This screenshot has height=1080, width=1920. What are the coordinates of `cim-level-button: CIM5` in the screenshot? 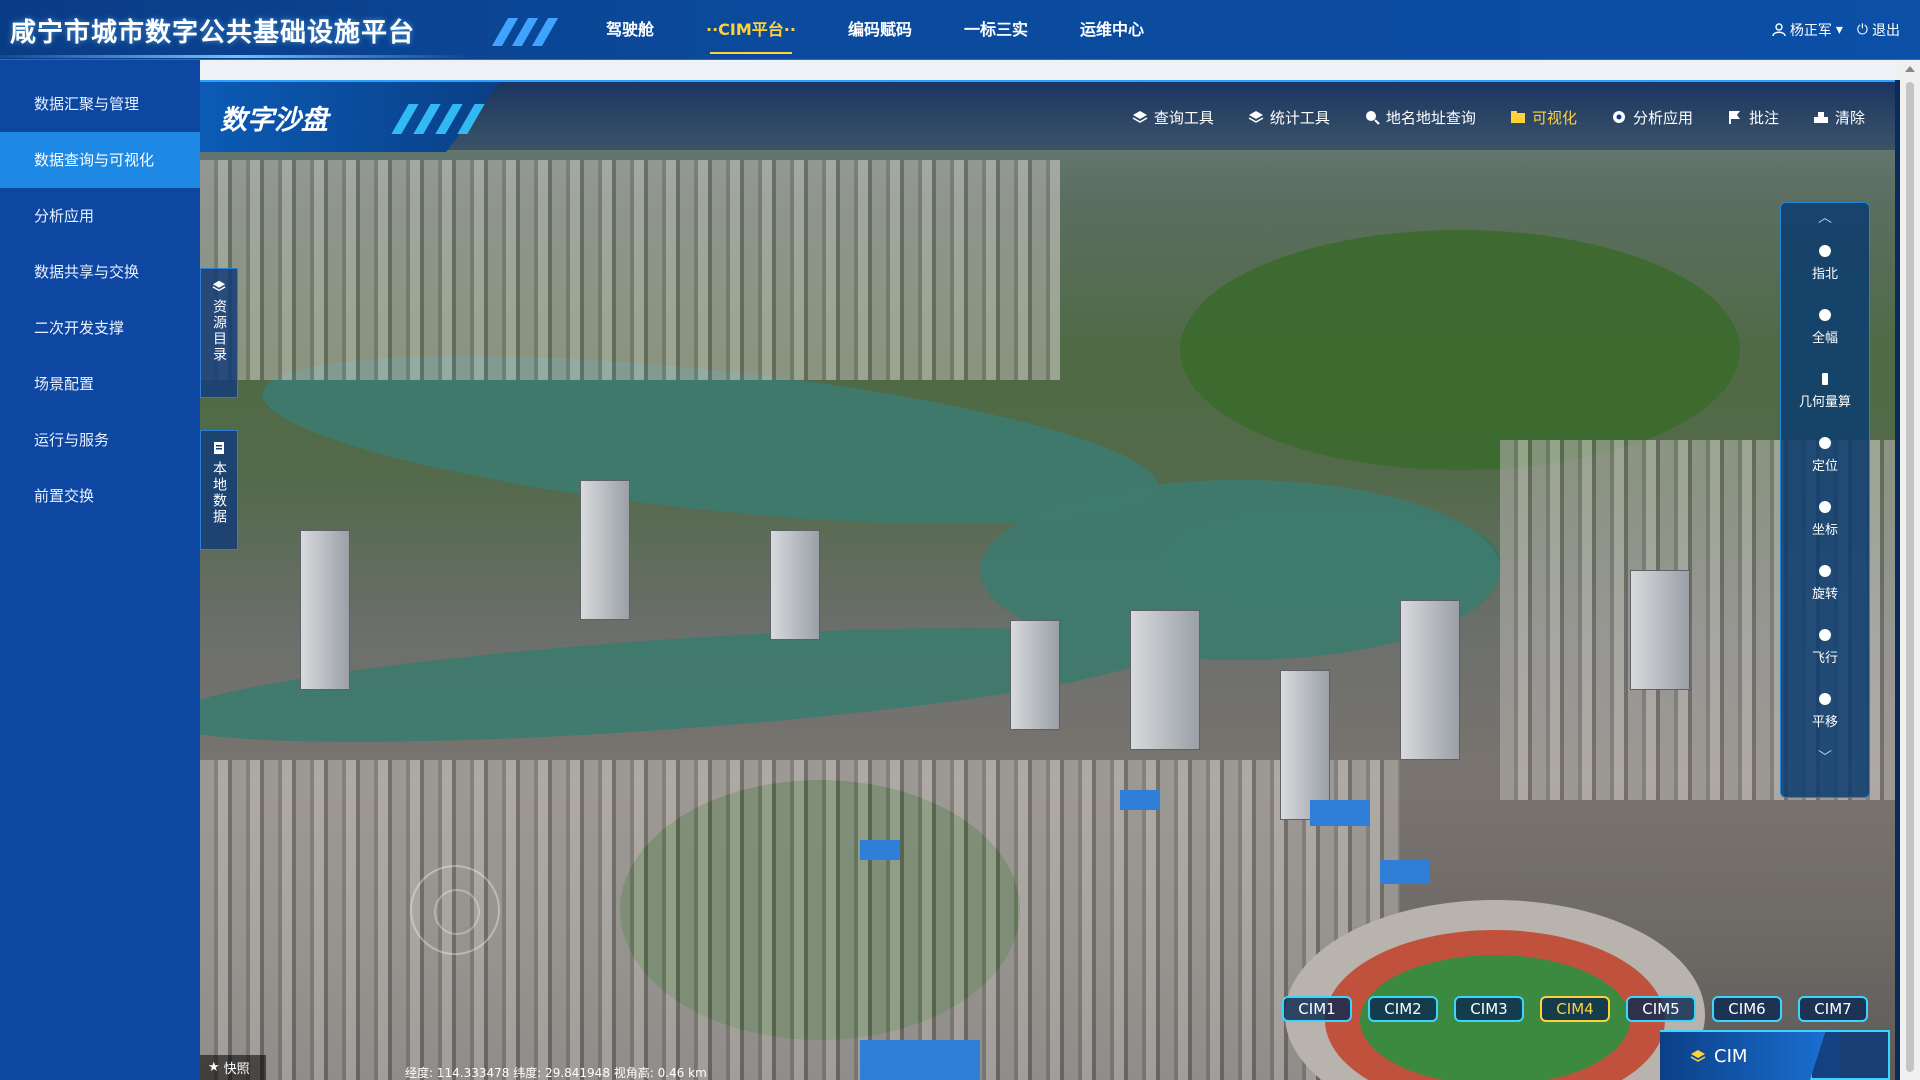 It's located at (1661, 1009).